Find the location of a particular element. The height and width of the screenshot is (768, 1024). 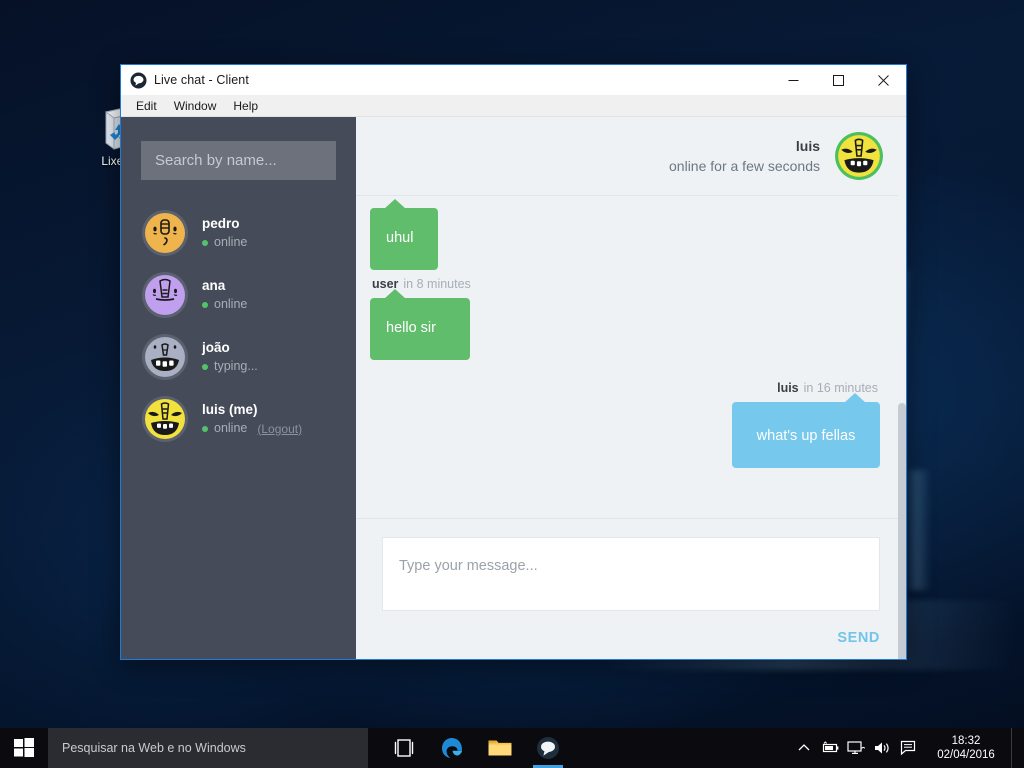

chat-header: luis online for a few seconds is located at coordinates (631, 156).